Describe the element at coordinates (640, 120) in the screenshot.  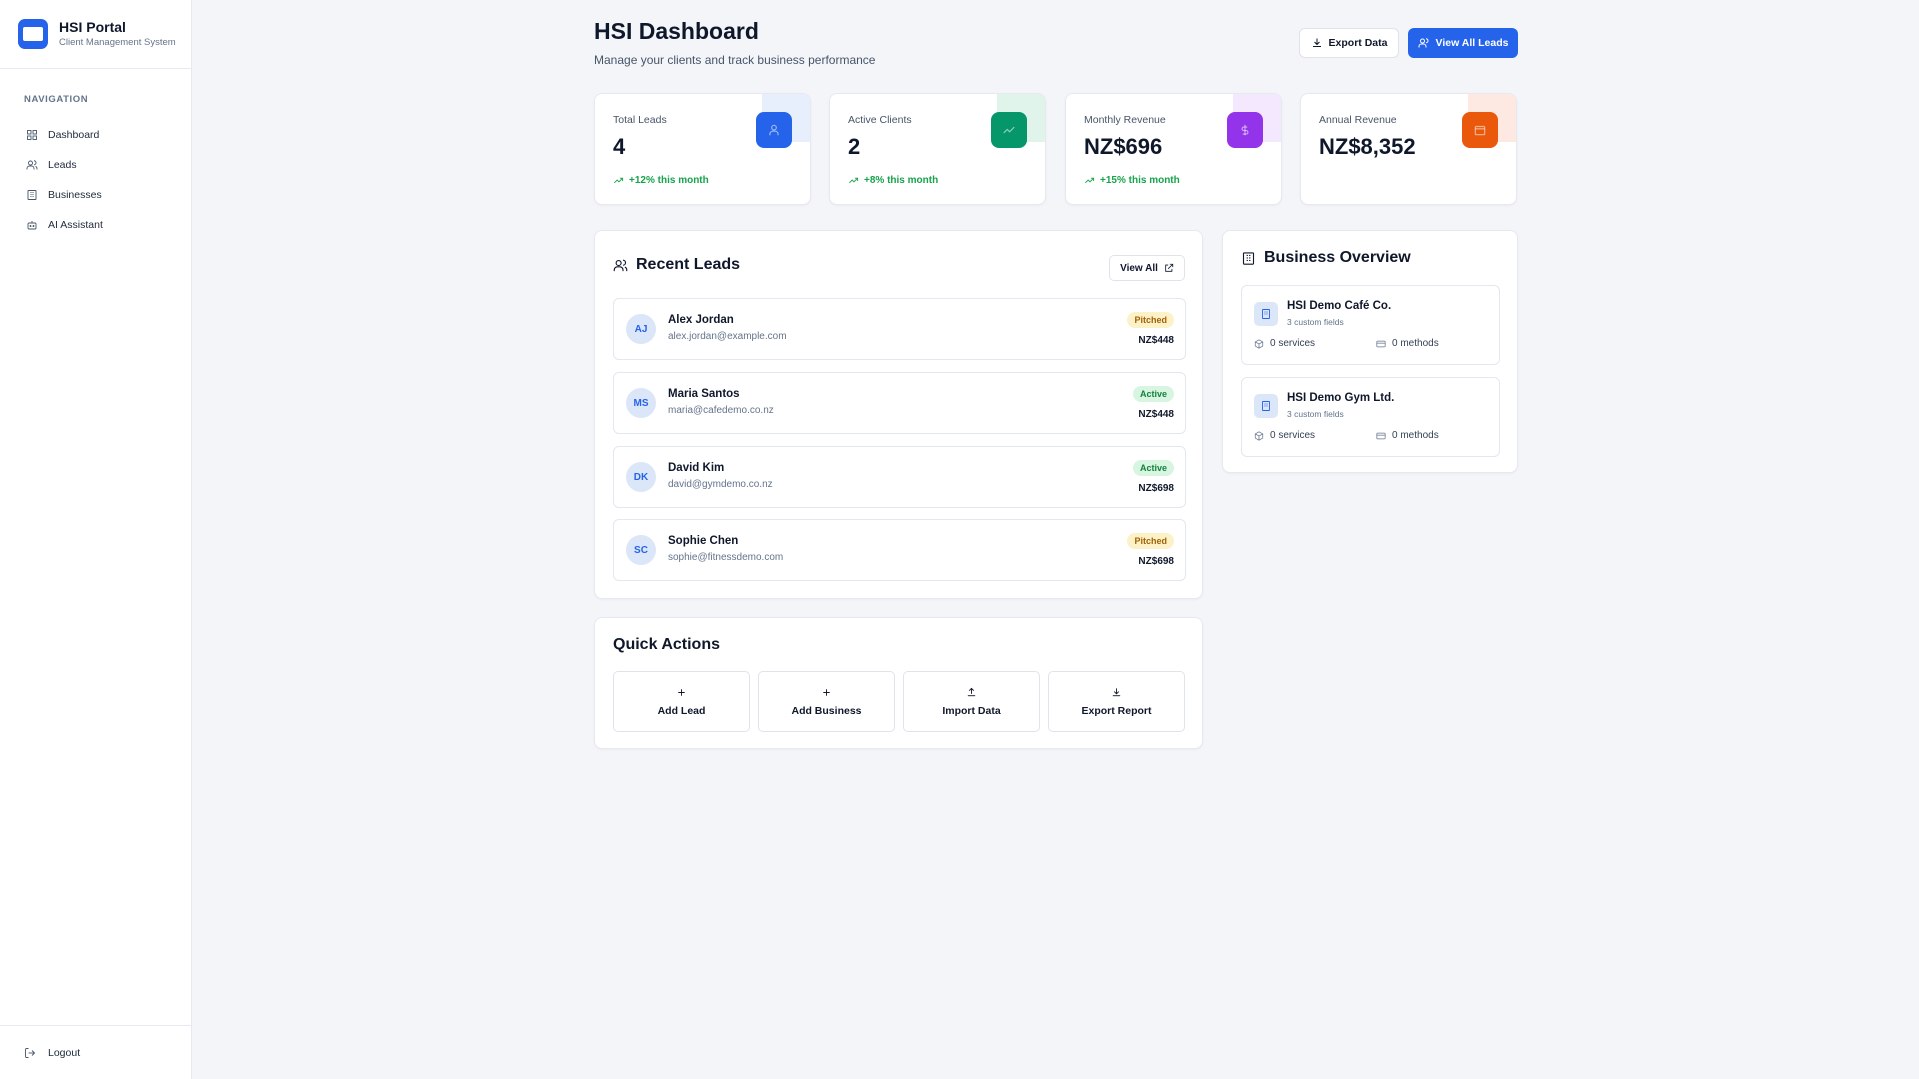
I see `stat-label: Total Leads` at that location.